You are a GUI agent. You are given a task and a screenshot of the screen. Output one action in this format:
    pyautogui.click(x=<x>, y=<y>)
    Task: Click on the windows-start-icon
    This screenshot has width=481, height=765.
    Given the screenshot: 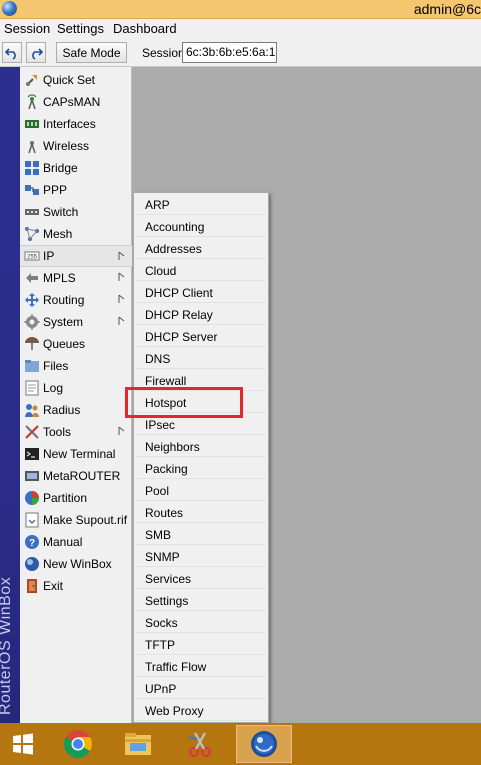 What is the action you would take?
    pyautogui.click(x=23, y=744)
    